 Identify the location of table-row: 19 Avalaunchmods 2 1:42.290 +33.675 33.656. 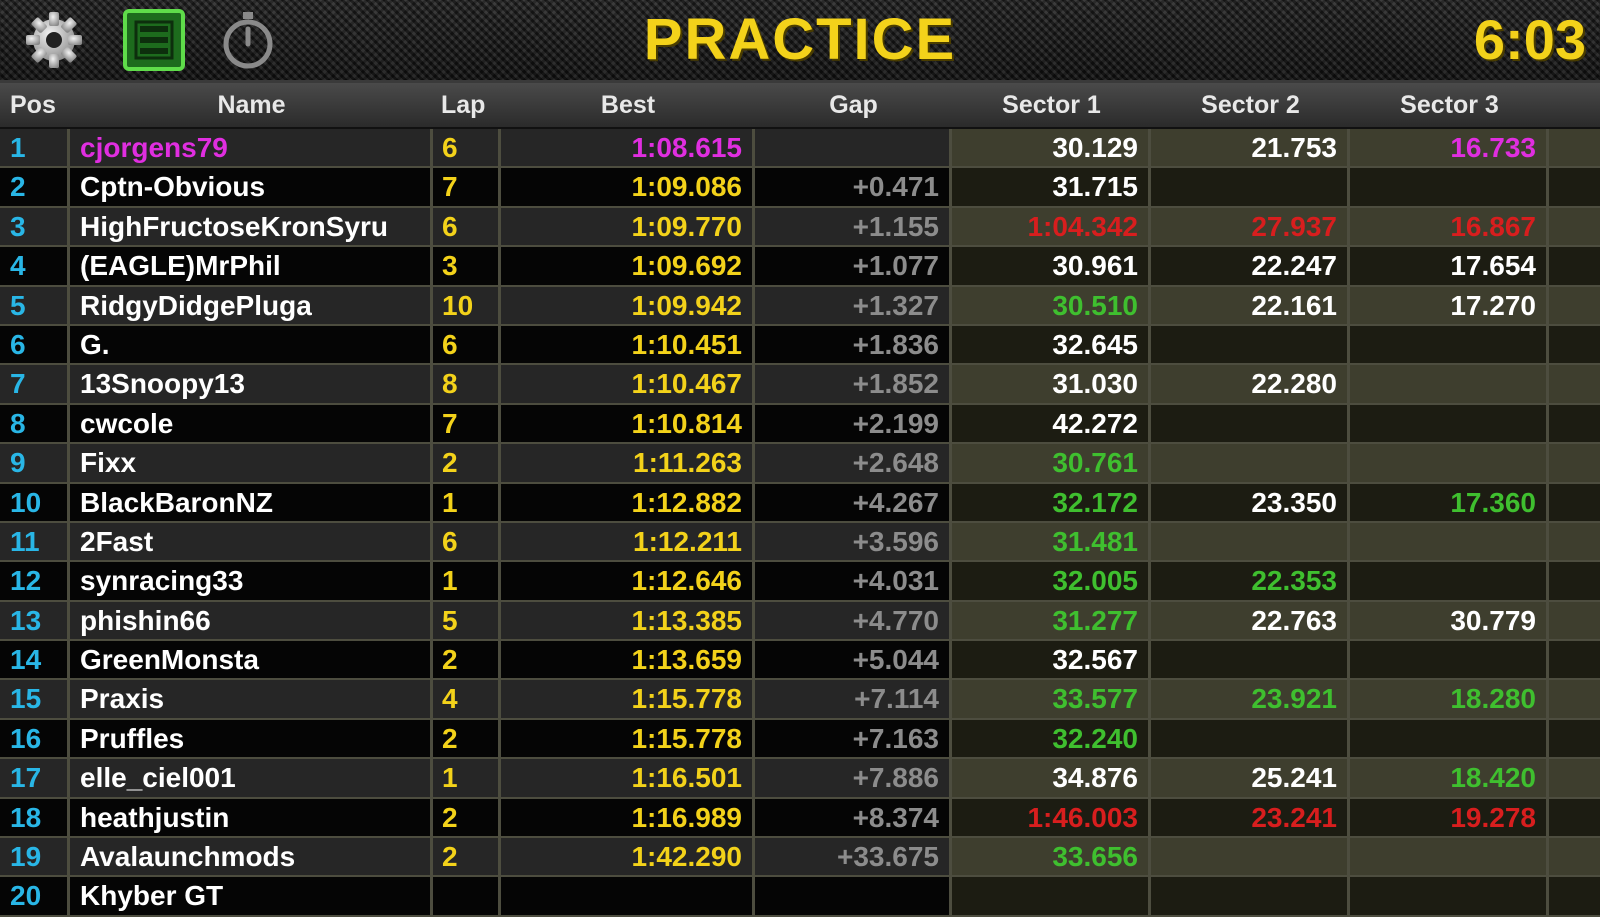
(800, 858).